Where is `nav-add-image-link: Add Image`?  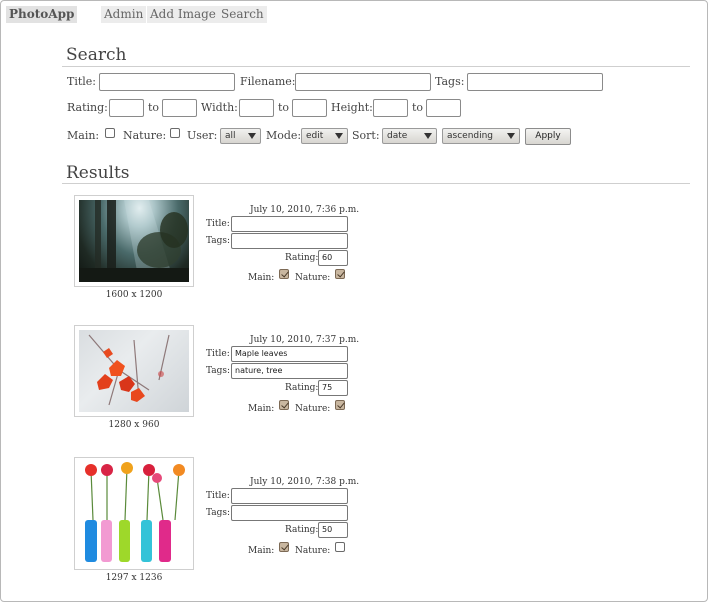
nav-add-image-link: Add Image is located at coordinates (183, 14).